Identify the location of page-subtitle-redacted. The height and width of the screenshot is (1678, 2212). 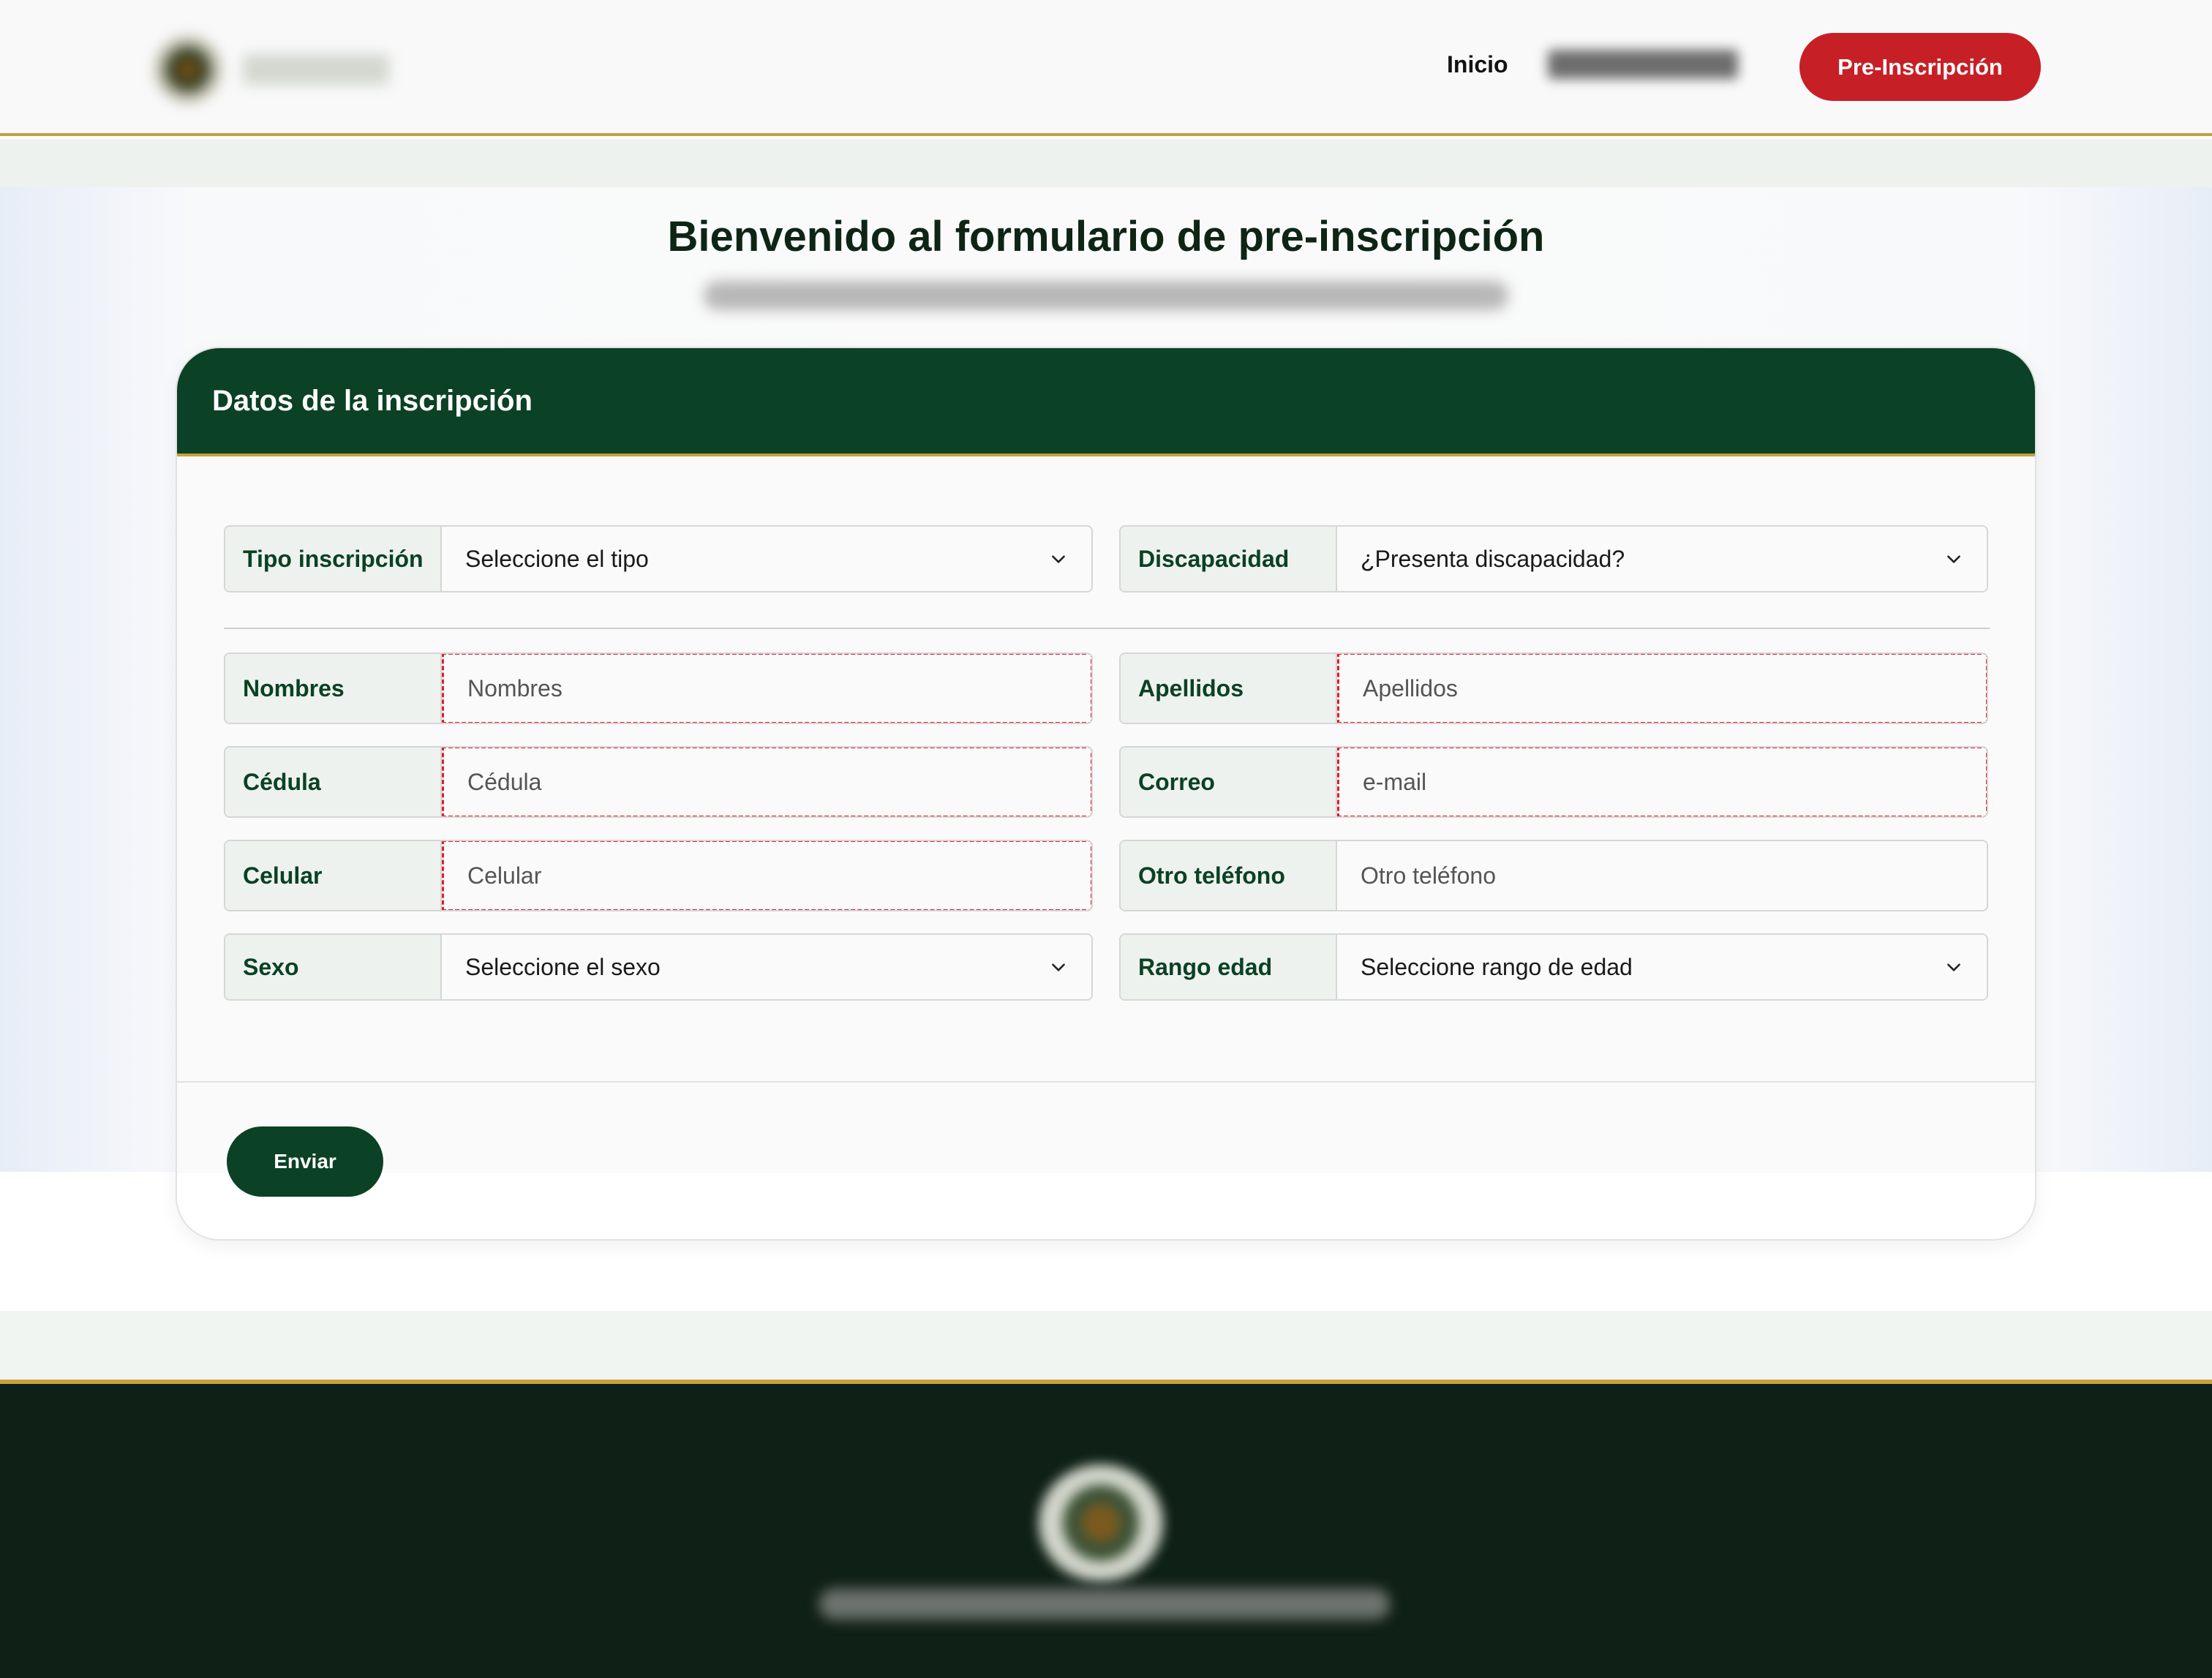
(1106, 295).